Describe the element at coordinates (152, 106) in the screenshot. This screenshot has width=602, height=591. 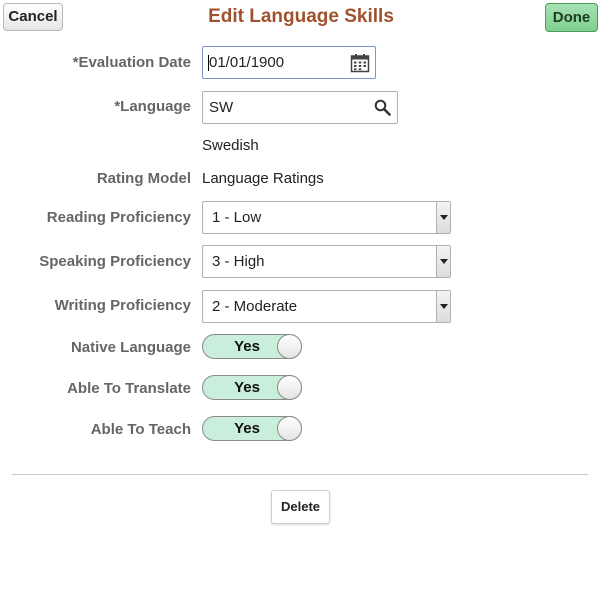
I see `language-label: *Language` at that location.